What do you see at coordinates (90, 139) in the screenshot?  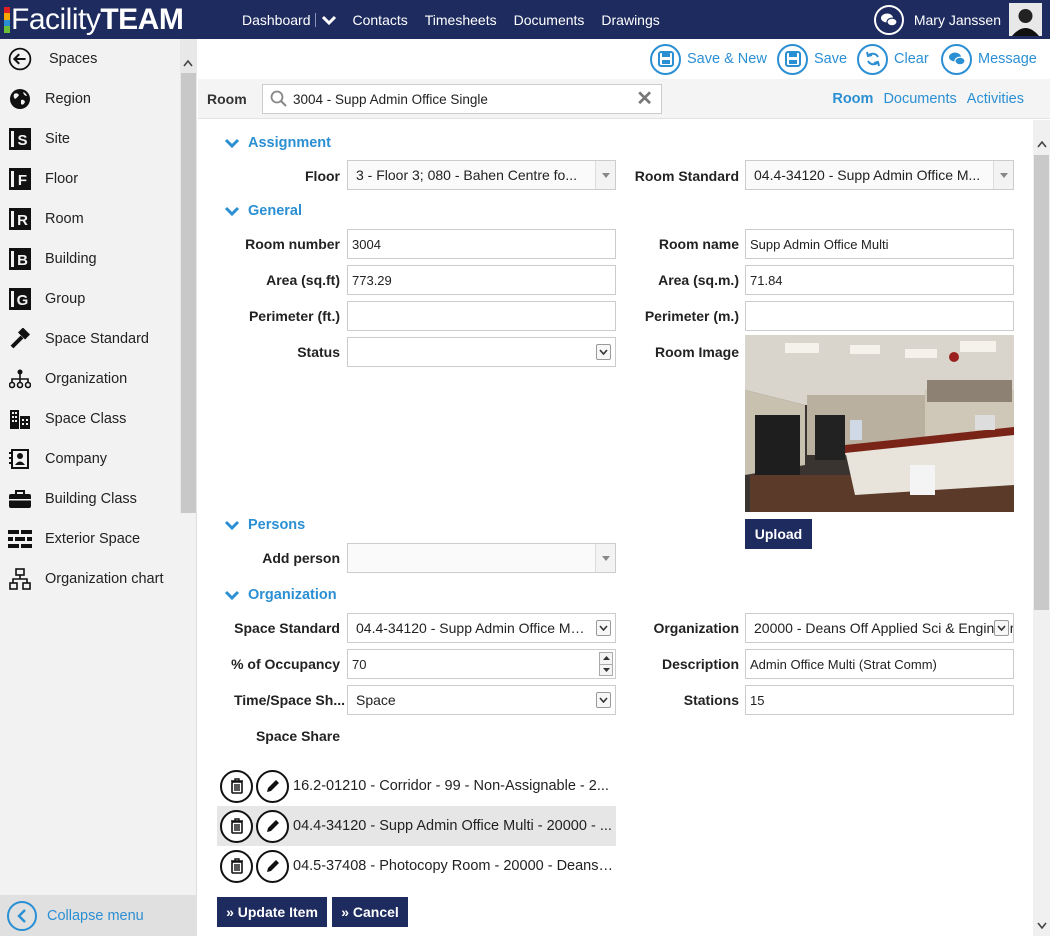 I see `sidebar-item-site: S Site` at bounding box center [90, 139].